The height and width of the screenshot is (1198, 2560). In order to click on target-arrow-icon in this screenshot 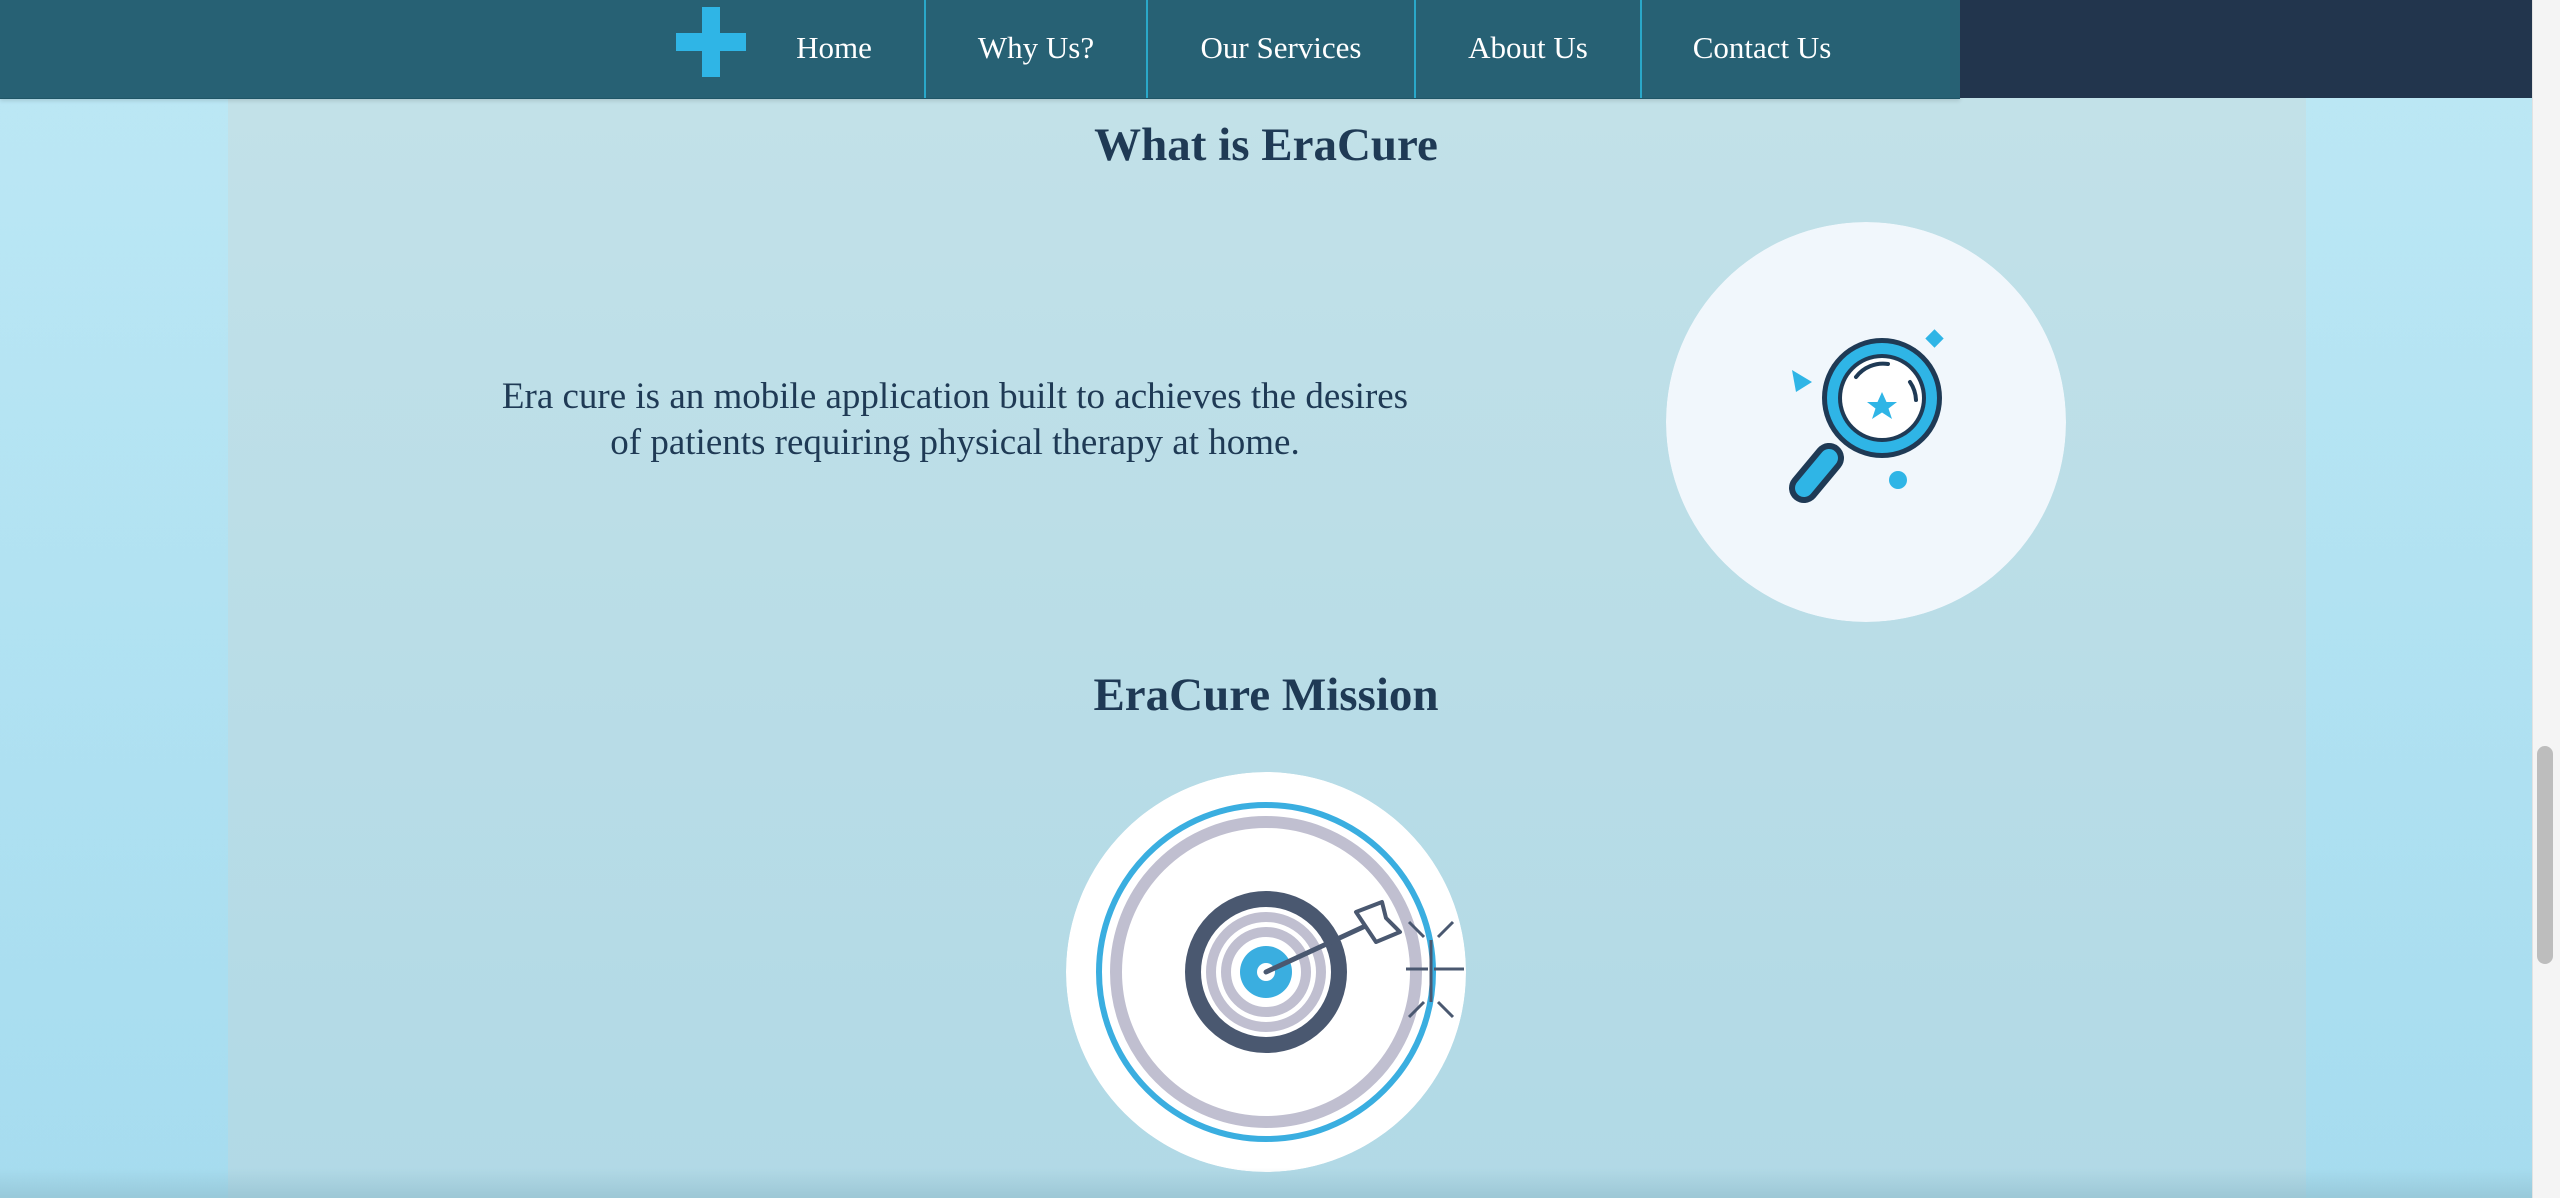, I will do `click(1266, 972)`.